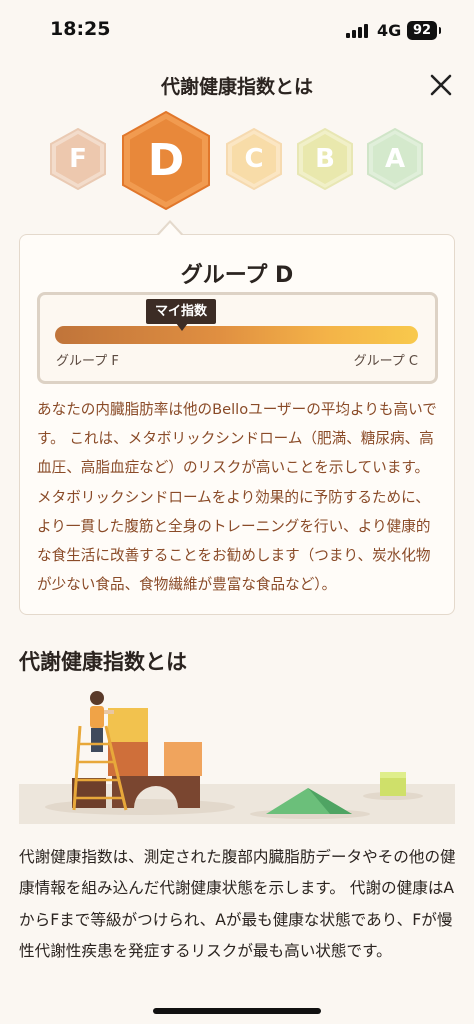  Describe the element at coordinates (237, 756) in the screenshot. I see `blocks-illustration` at that location.